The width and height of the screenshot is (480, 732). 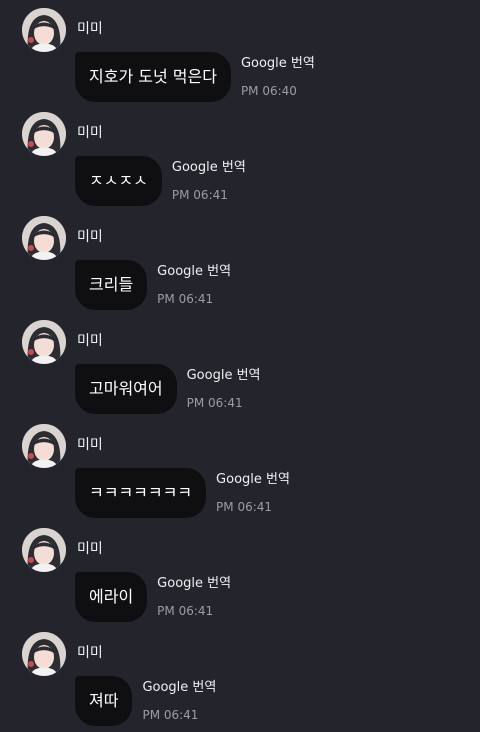 What do you see at coordinates (240, 676) in the screenshot?
I see `message-item: 미미 져따 Google 번역 PM 06:41` at bounding box center [240, 676].